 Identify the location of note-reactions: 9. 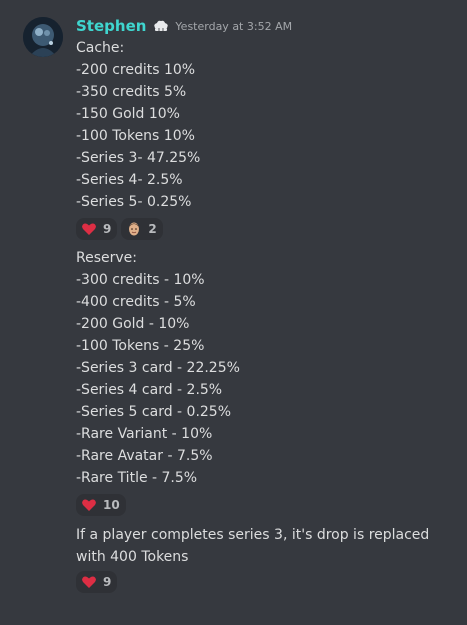
(97, 582).